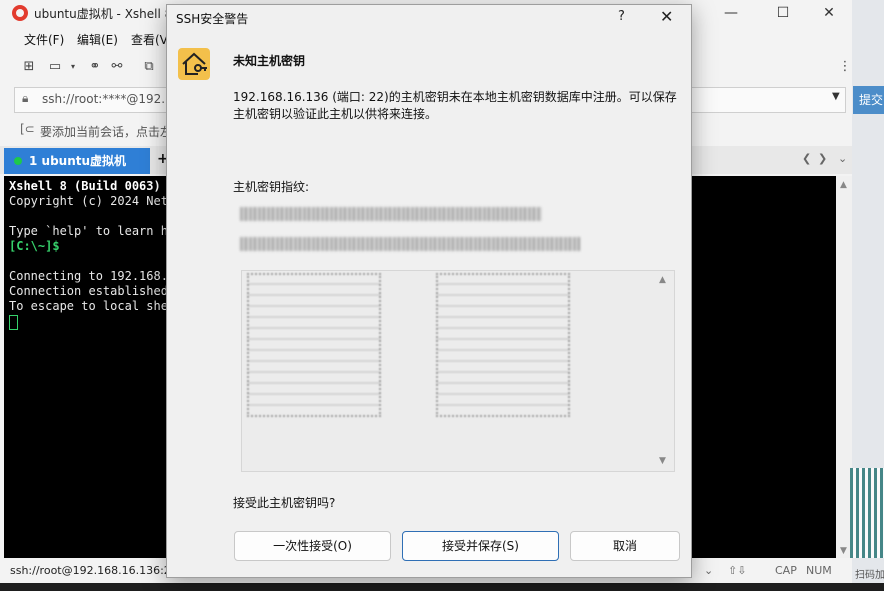 The image size is (884, 591). Describe the element at coordinates (271, 187) in the screenshot. I see `fingerprint-label: 主机密钥指纹:` at that location.